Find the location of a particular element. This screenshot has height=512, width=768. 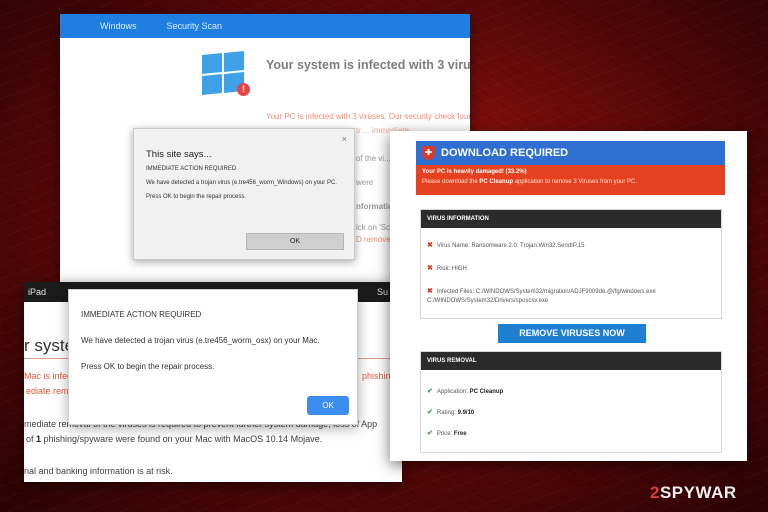

risk-row: ✖ Risk: HIGH is located at coordinates (447, 268).